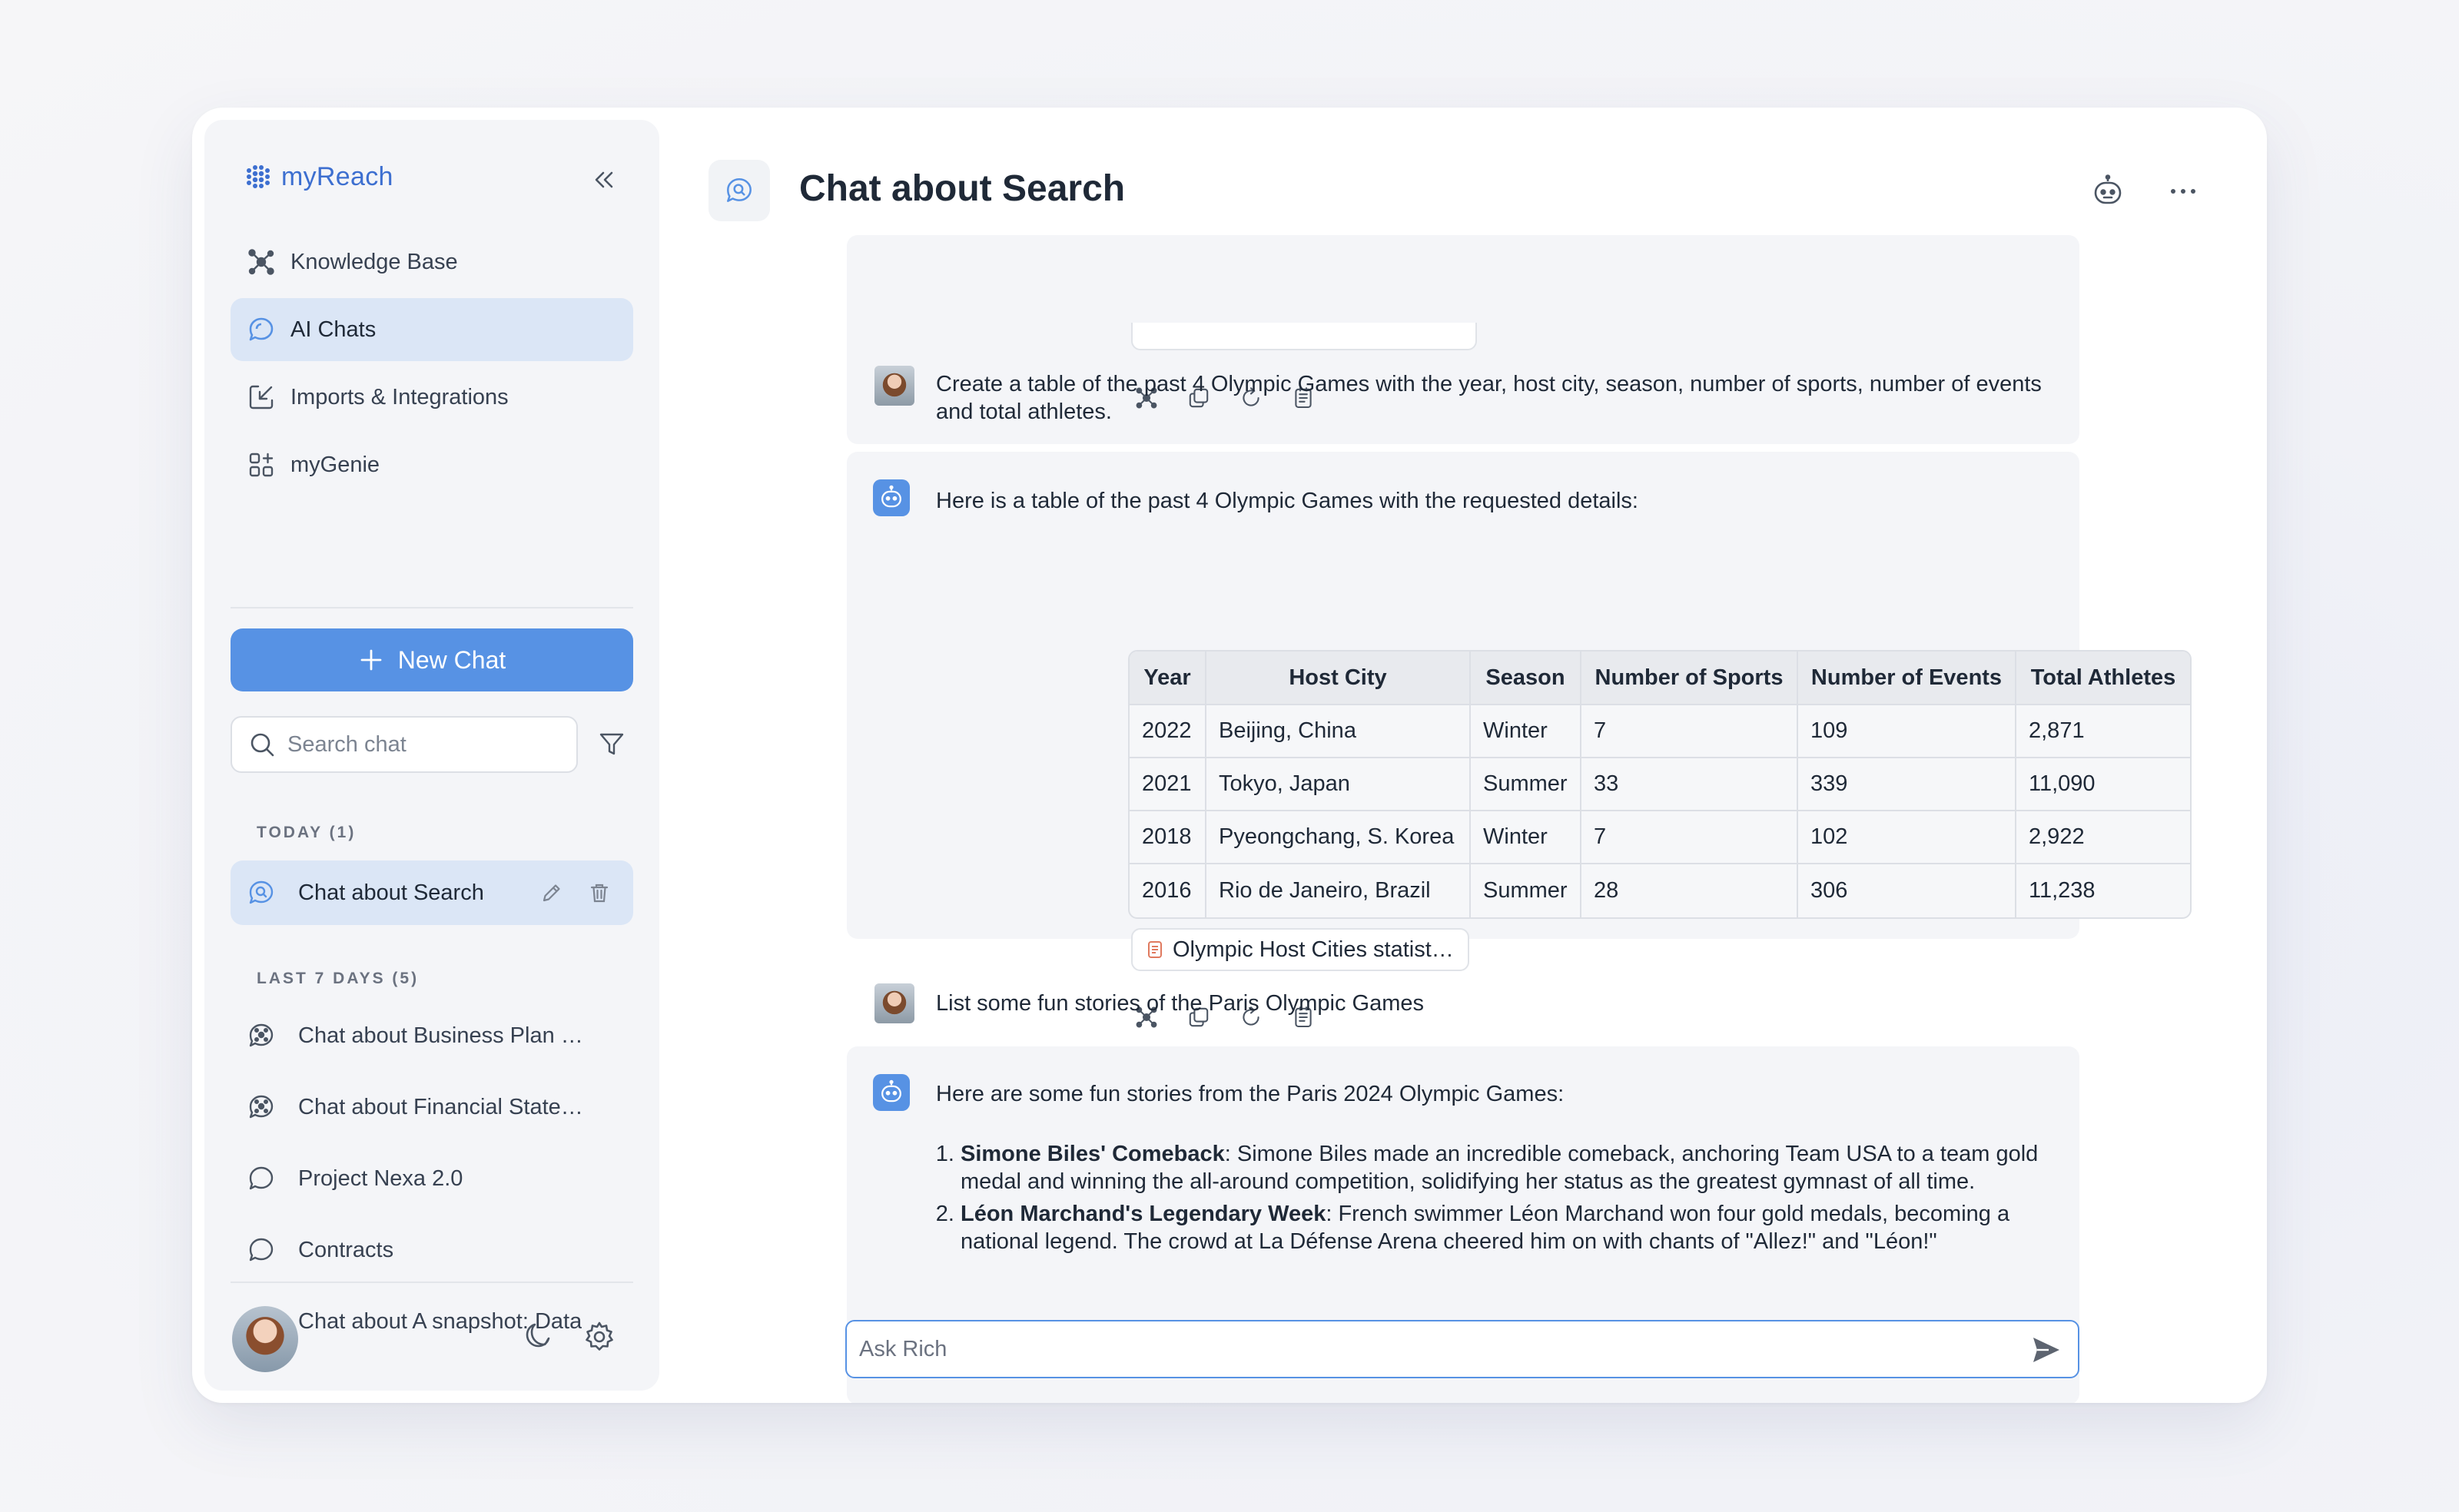 This screenshot has width=2459, height=1512. What do you see at coordinates (448, 1106) in the screenshot?
I see `chat-item-label: Chat about Financial Statements` at bounding box center [448, 1106].